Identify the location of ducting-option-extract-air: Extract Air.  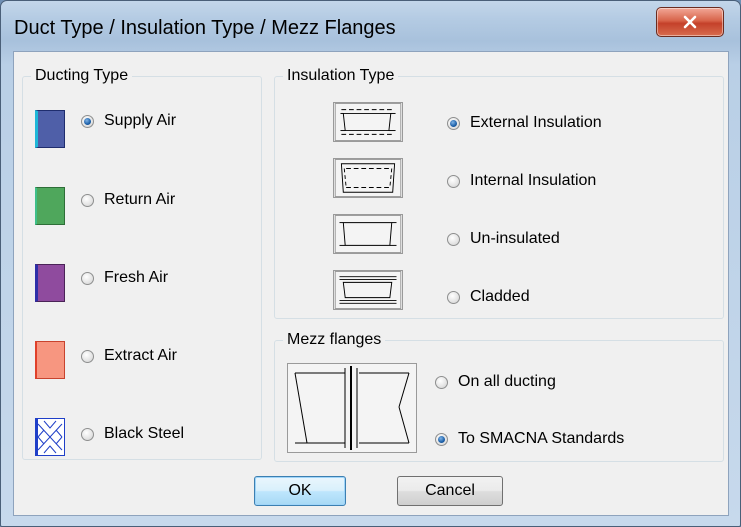
(129, 356).